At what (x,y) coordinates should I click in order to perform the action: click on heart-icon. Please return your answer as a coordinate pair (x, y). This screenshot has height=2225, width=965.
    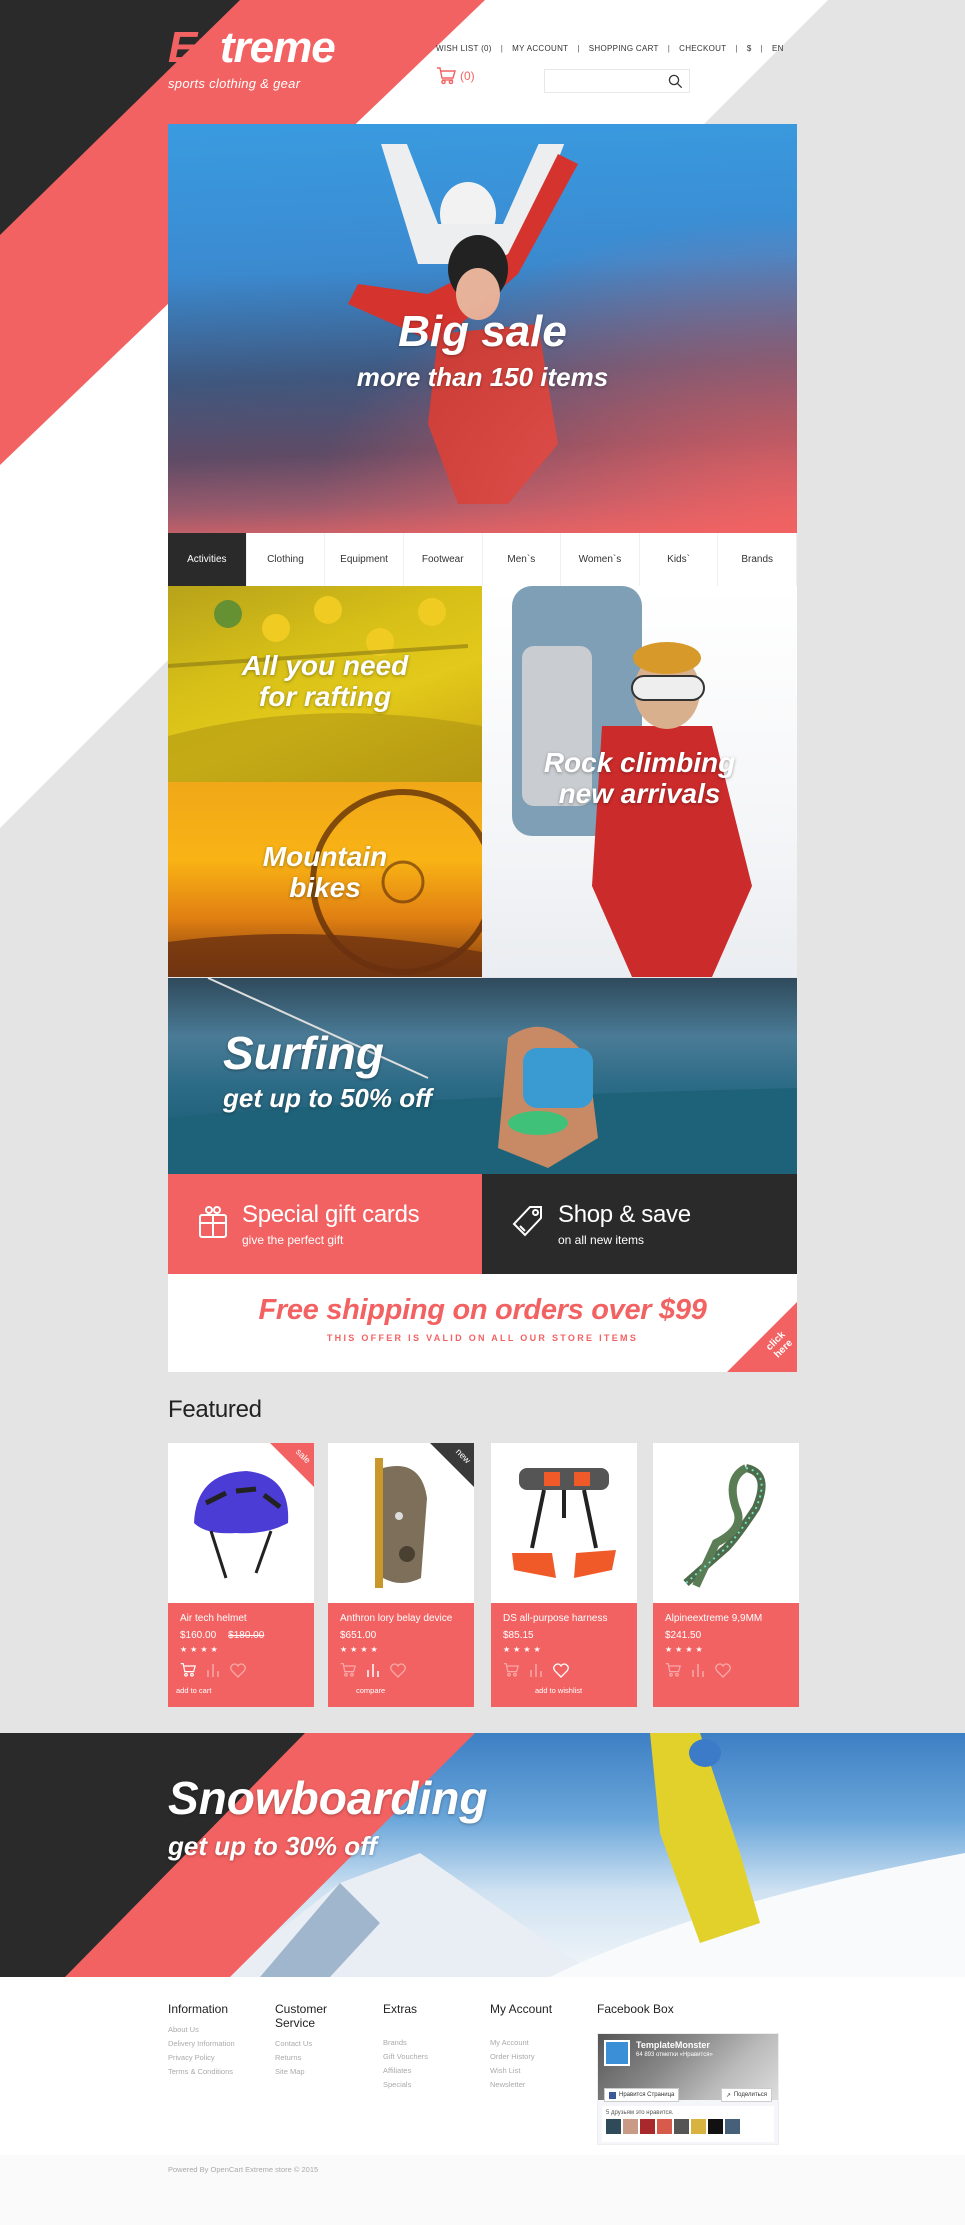
    Looking at the image, I should click on (238, 1670).